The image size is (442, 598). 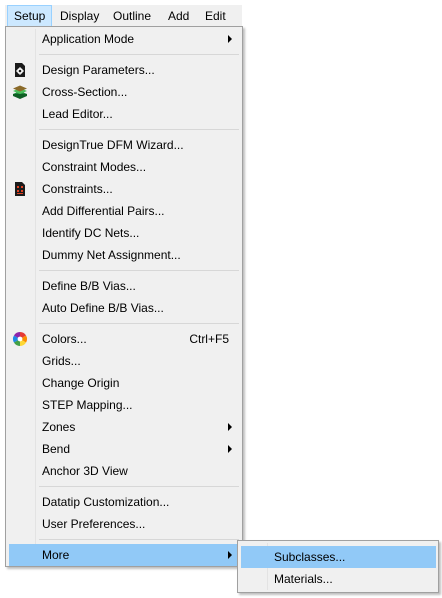 What do you see at coordinates (79, 16) in the screenshot?
I see `menubar-display: Display` at bounding box center [79, 16].